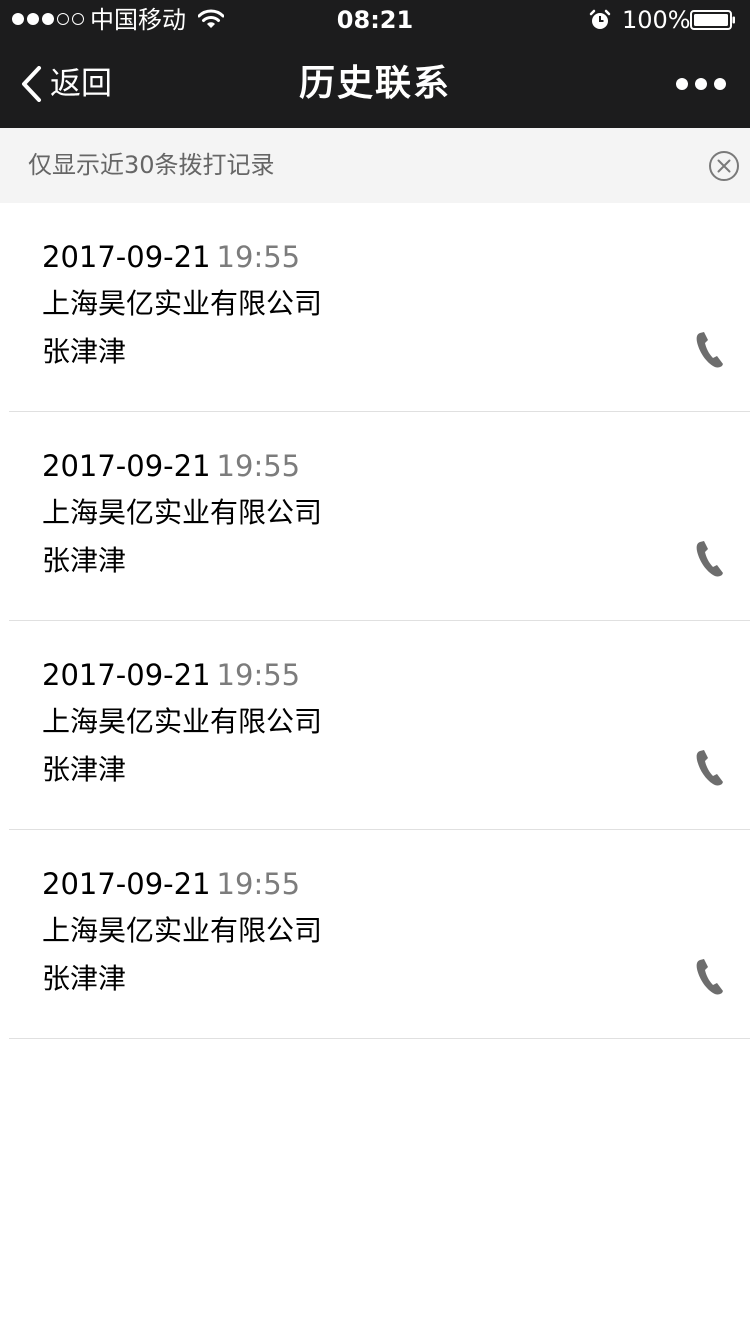 The image size is (750, 1334). What do you see at coordinates (31, 84) in the screenshot?
I see `chevron-left-icon` at bounding box center [31, 84].